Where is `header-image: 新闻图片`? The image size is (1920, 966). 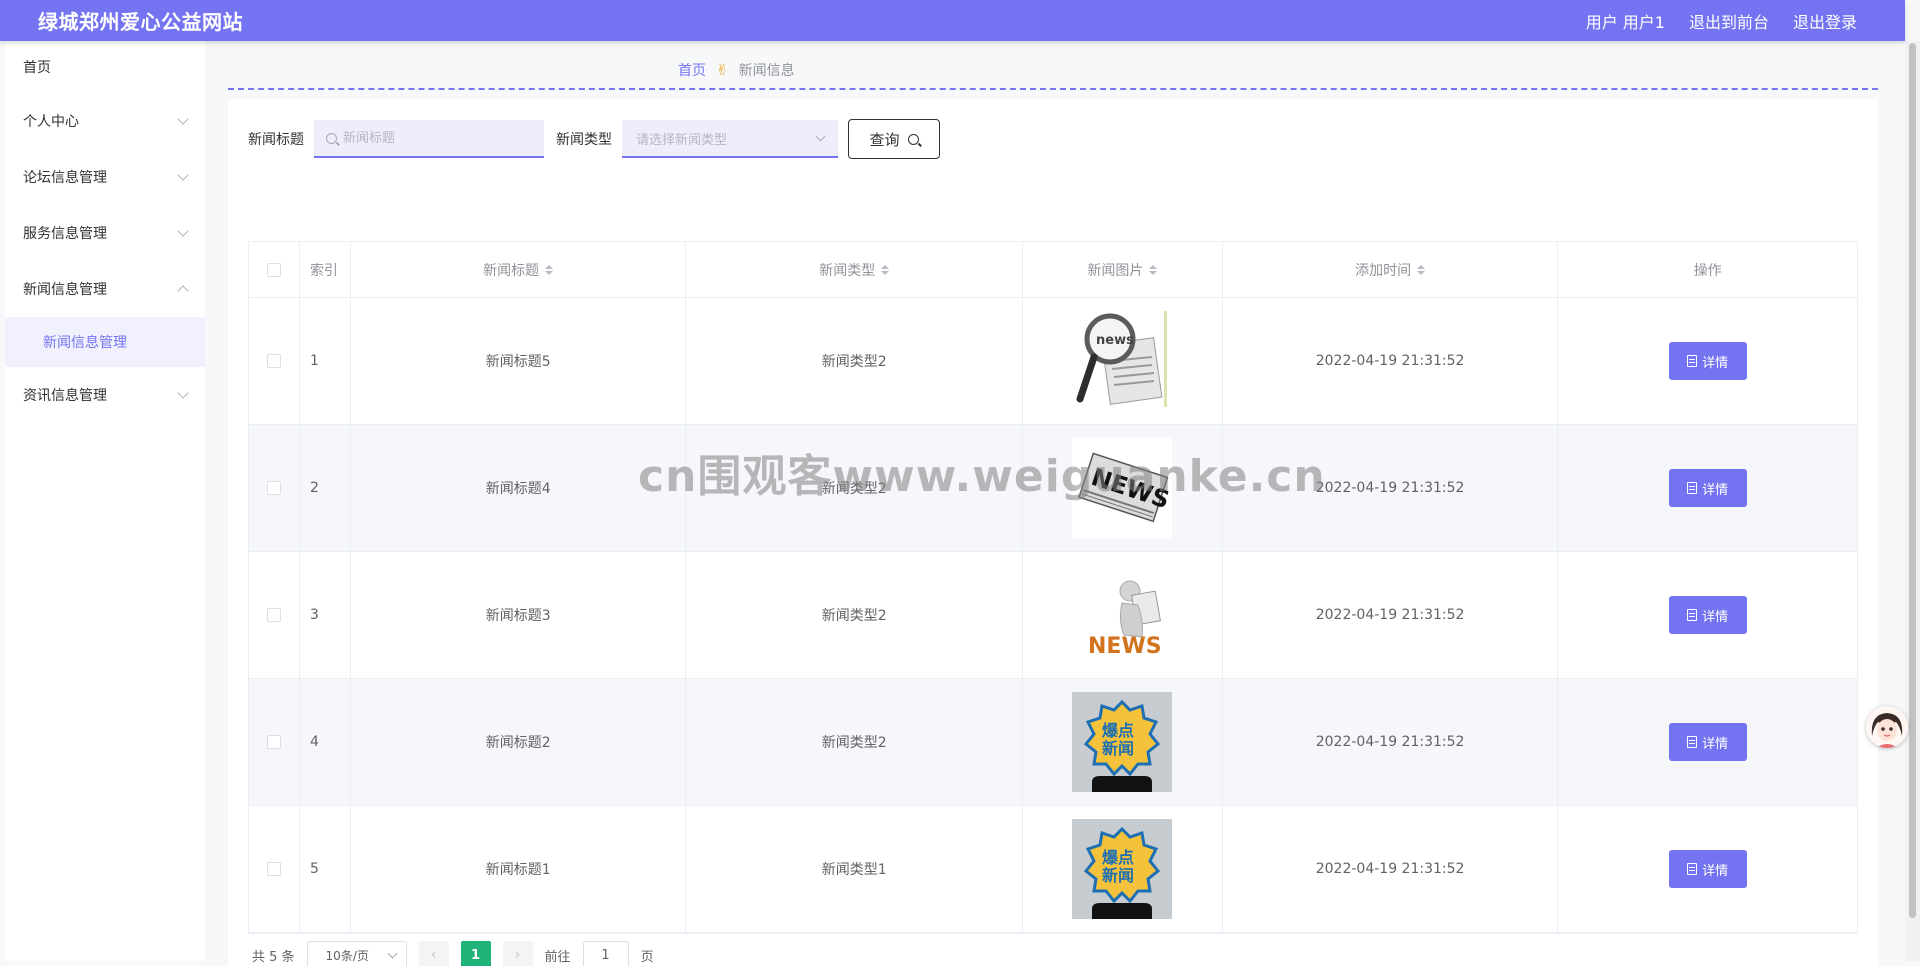 header-image: 新闻图片 is located at coordinates (1123, 269).